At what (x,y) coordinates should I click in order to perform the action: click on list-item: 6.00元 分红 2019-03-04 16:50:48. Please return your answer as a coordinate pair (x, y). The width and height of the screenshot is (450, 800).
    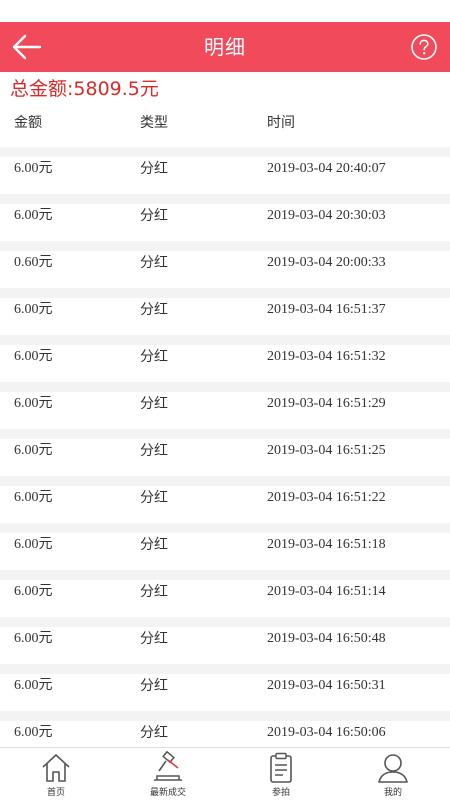
    Looking at the image, I should click on (225, 640).